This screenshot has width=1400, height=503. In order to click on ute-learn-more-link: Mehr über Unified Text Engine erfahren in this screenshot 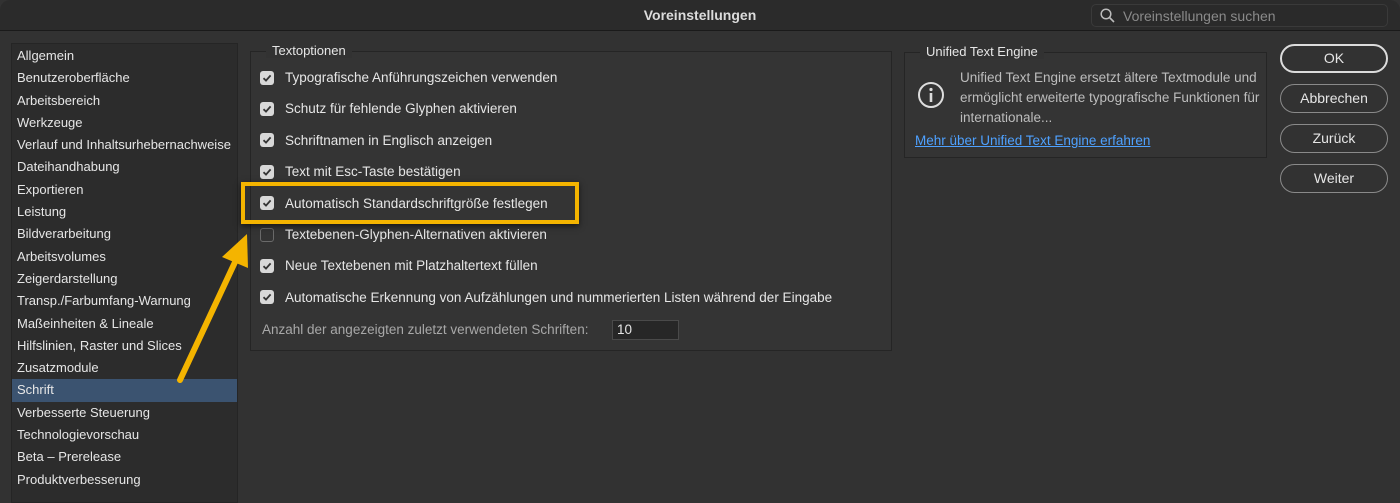, I will do `click(1032, 140)`.